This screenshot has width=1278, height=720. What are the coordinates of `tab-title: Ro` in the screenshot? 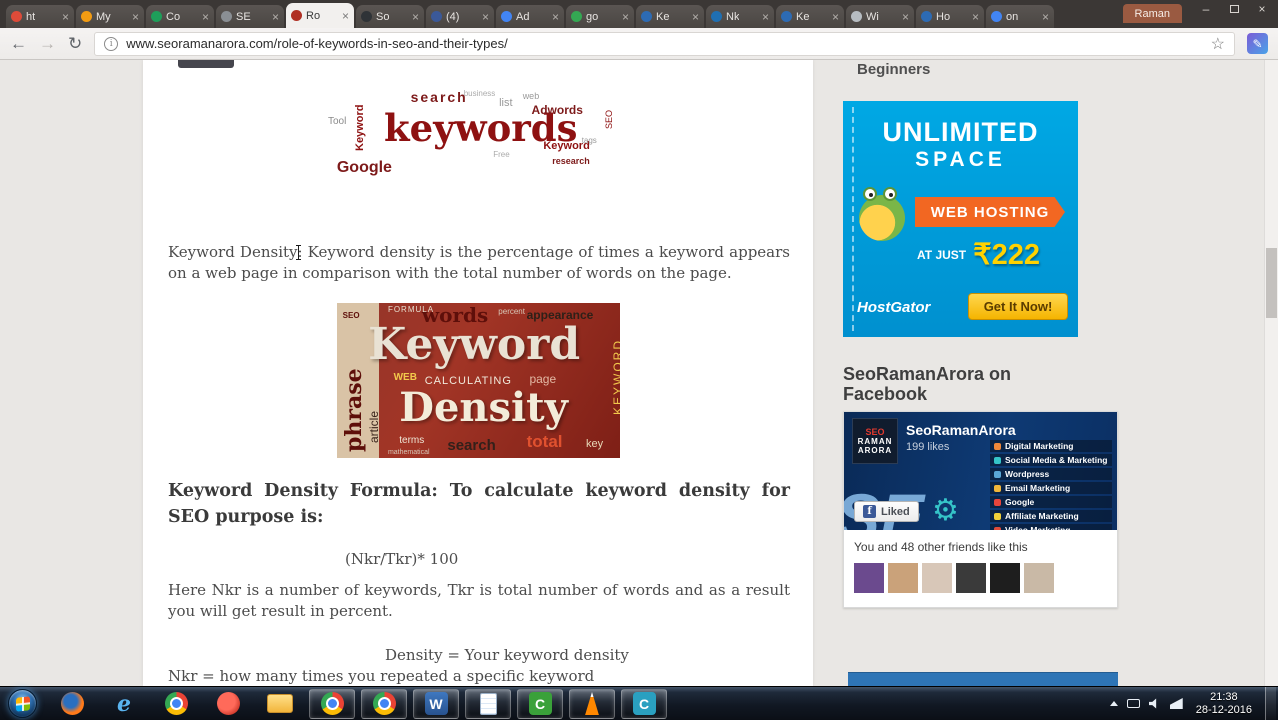 It's located at (313, 15).